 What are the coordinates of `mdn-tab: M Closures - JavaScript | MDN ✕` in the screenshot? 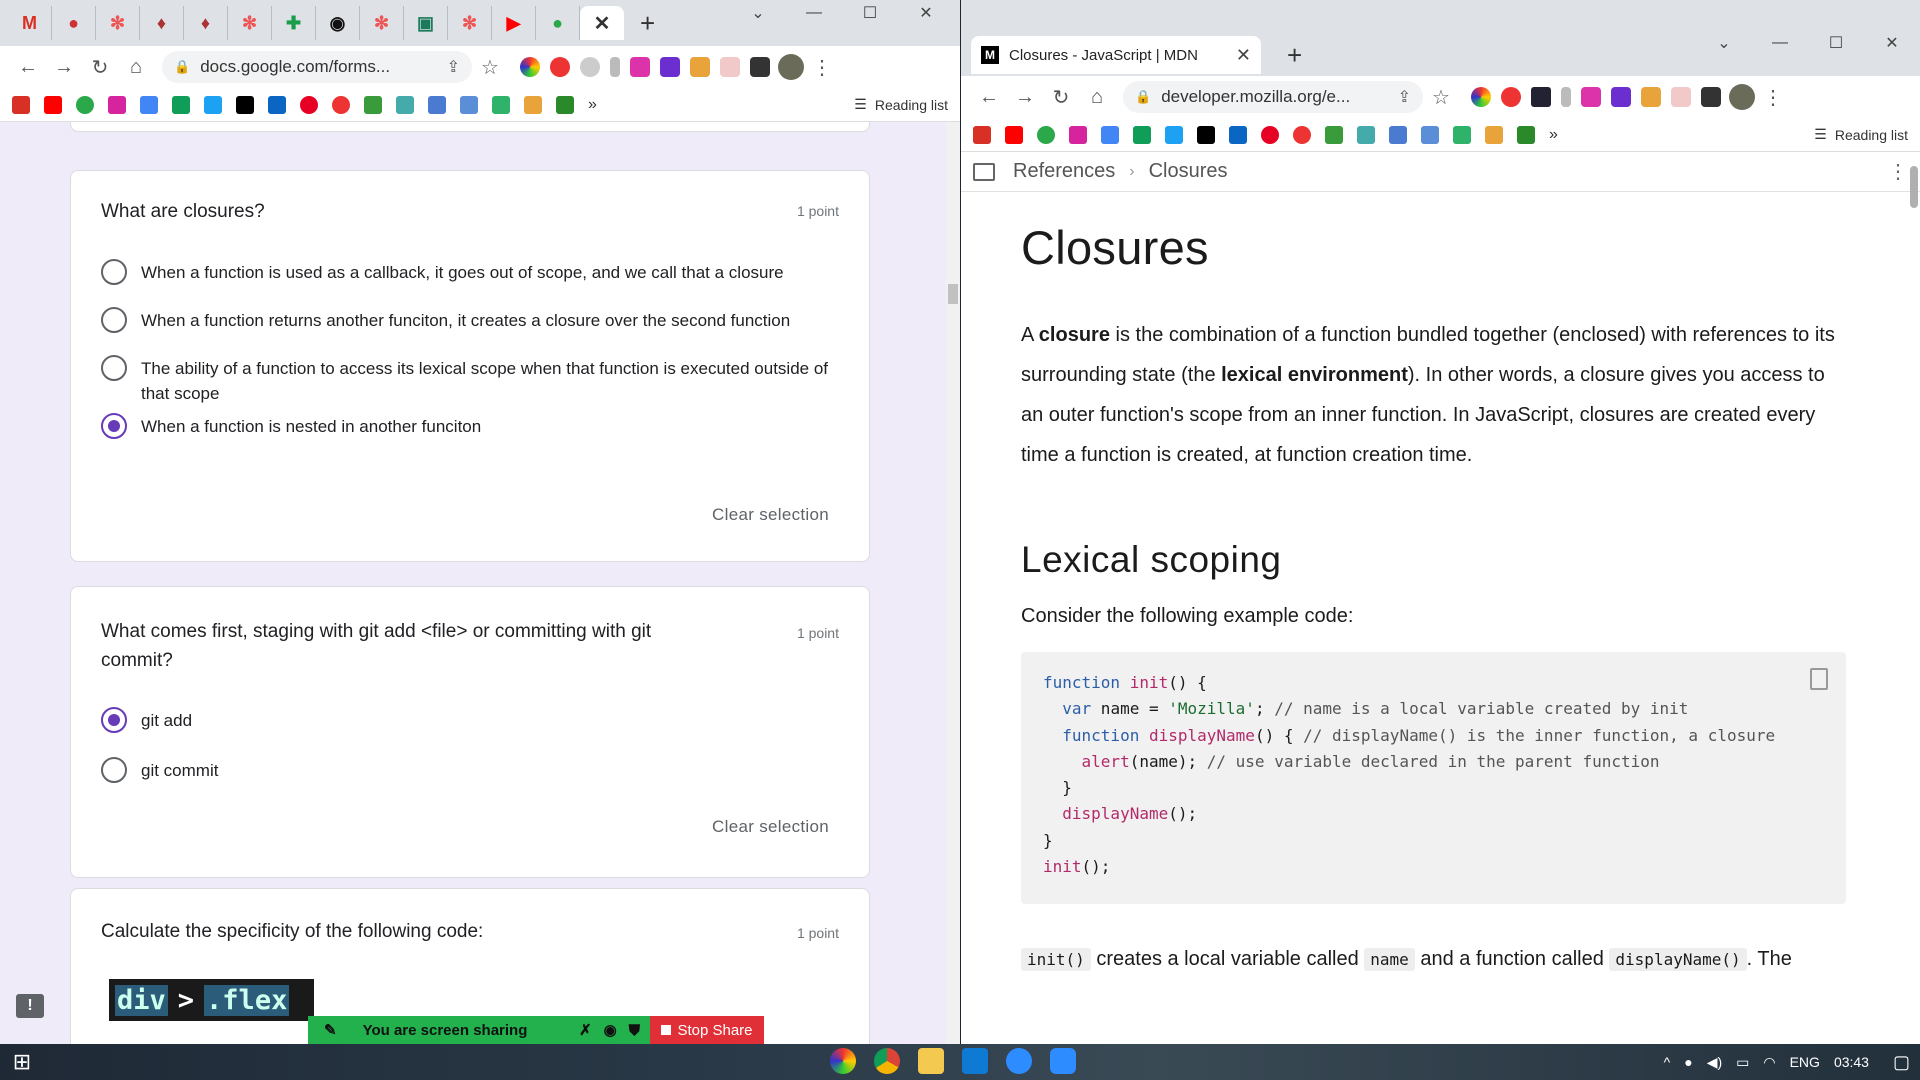 It's located at (1116, 55).